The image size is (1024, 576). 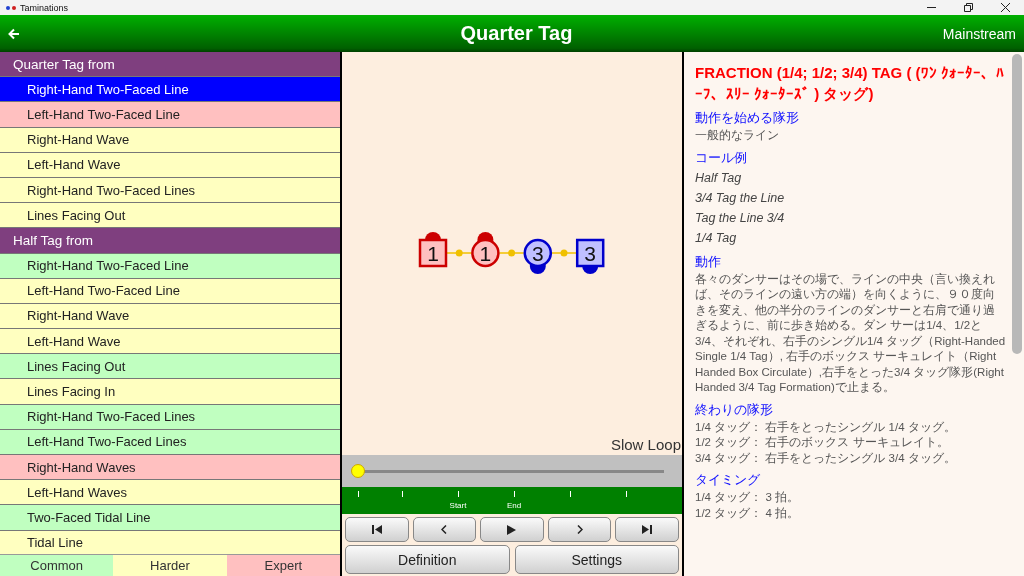 I want to click on formation-item: Two-Faced Tidal Line, so click(x=170, y=518).